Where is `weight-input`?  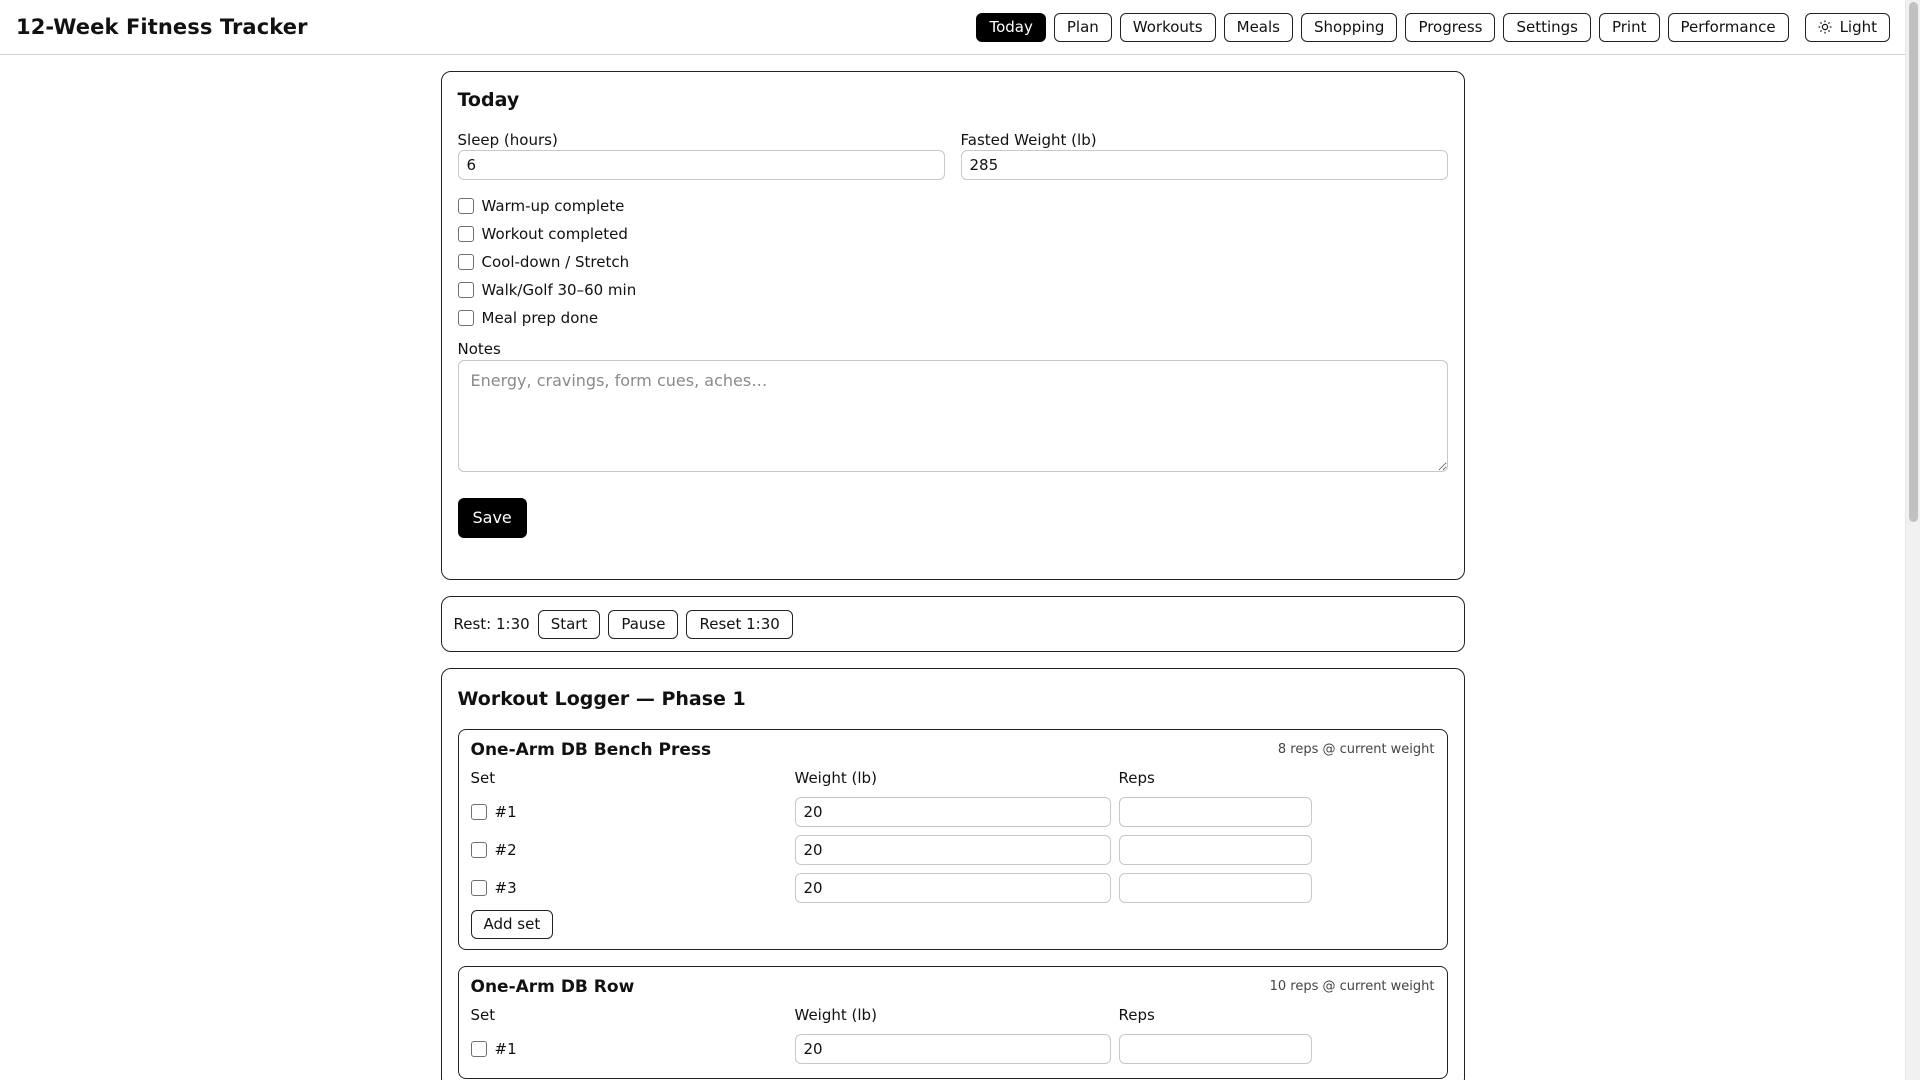
weight-input is located at coordinates (1204, 164).